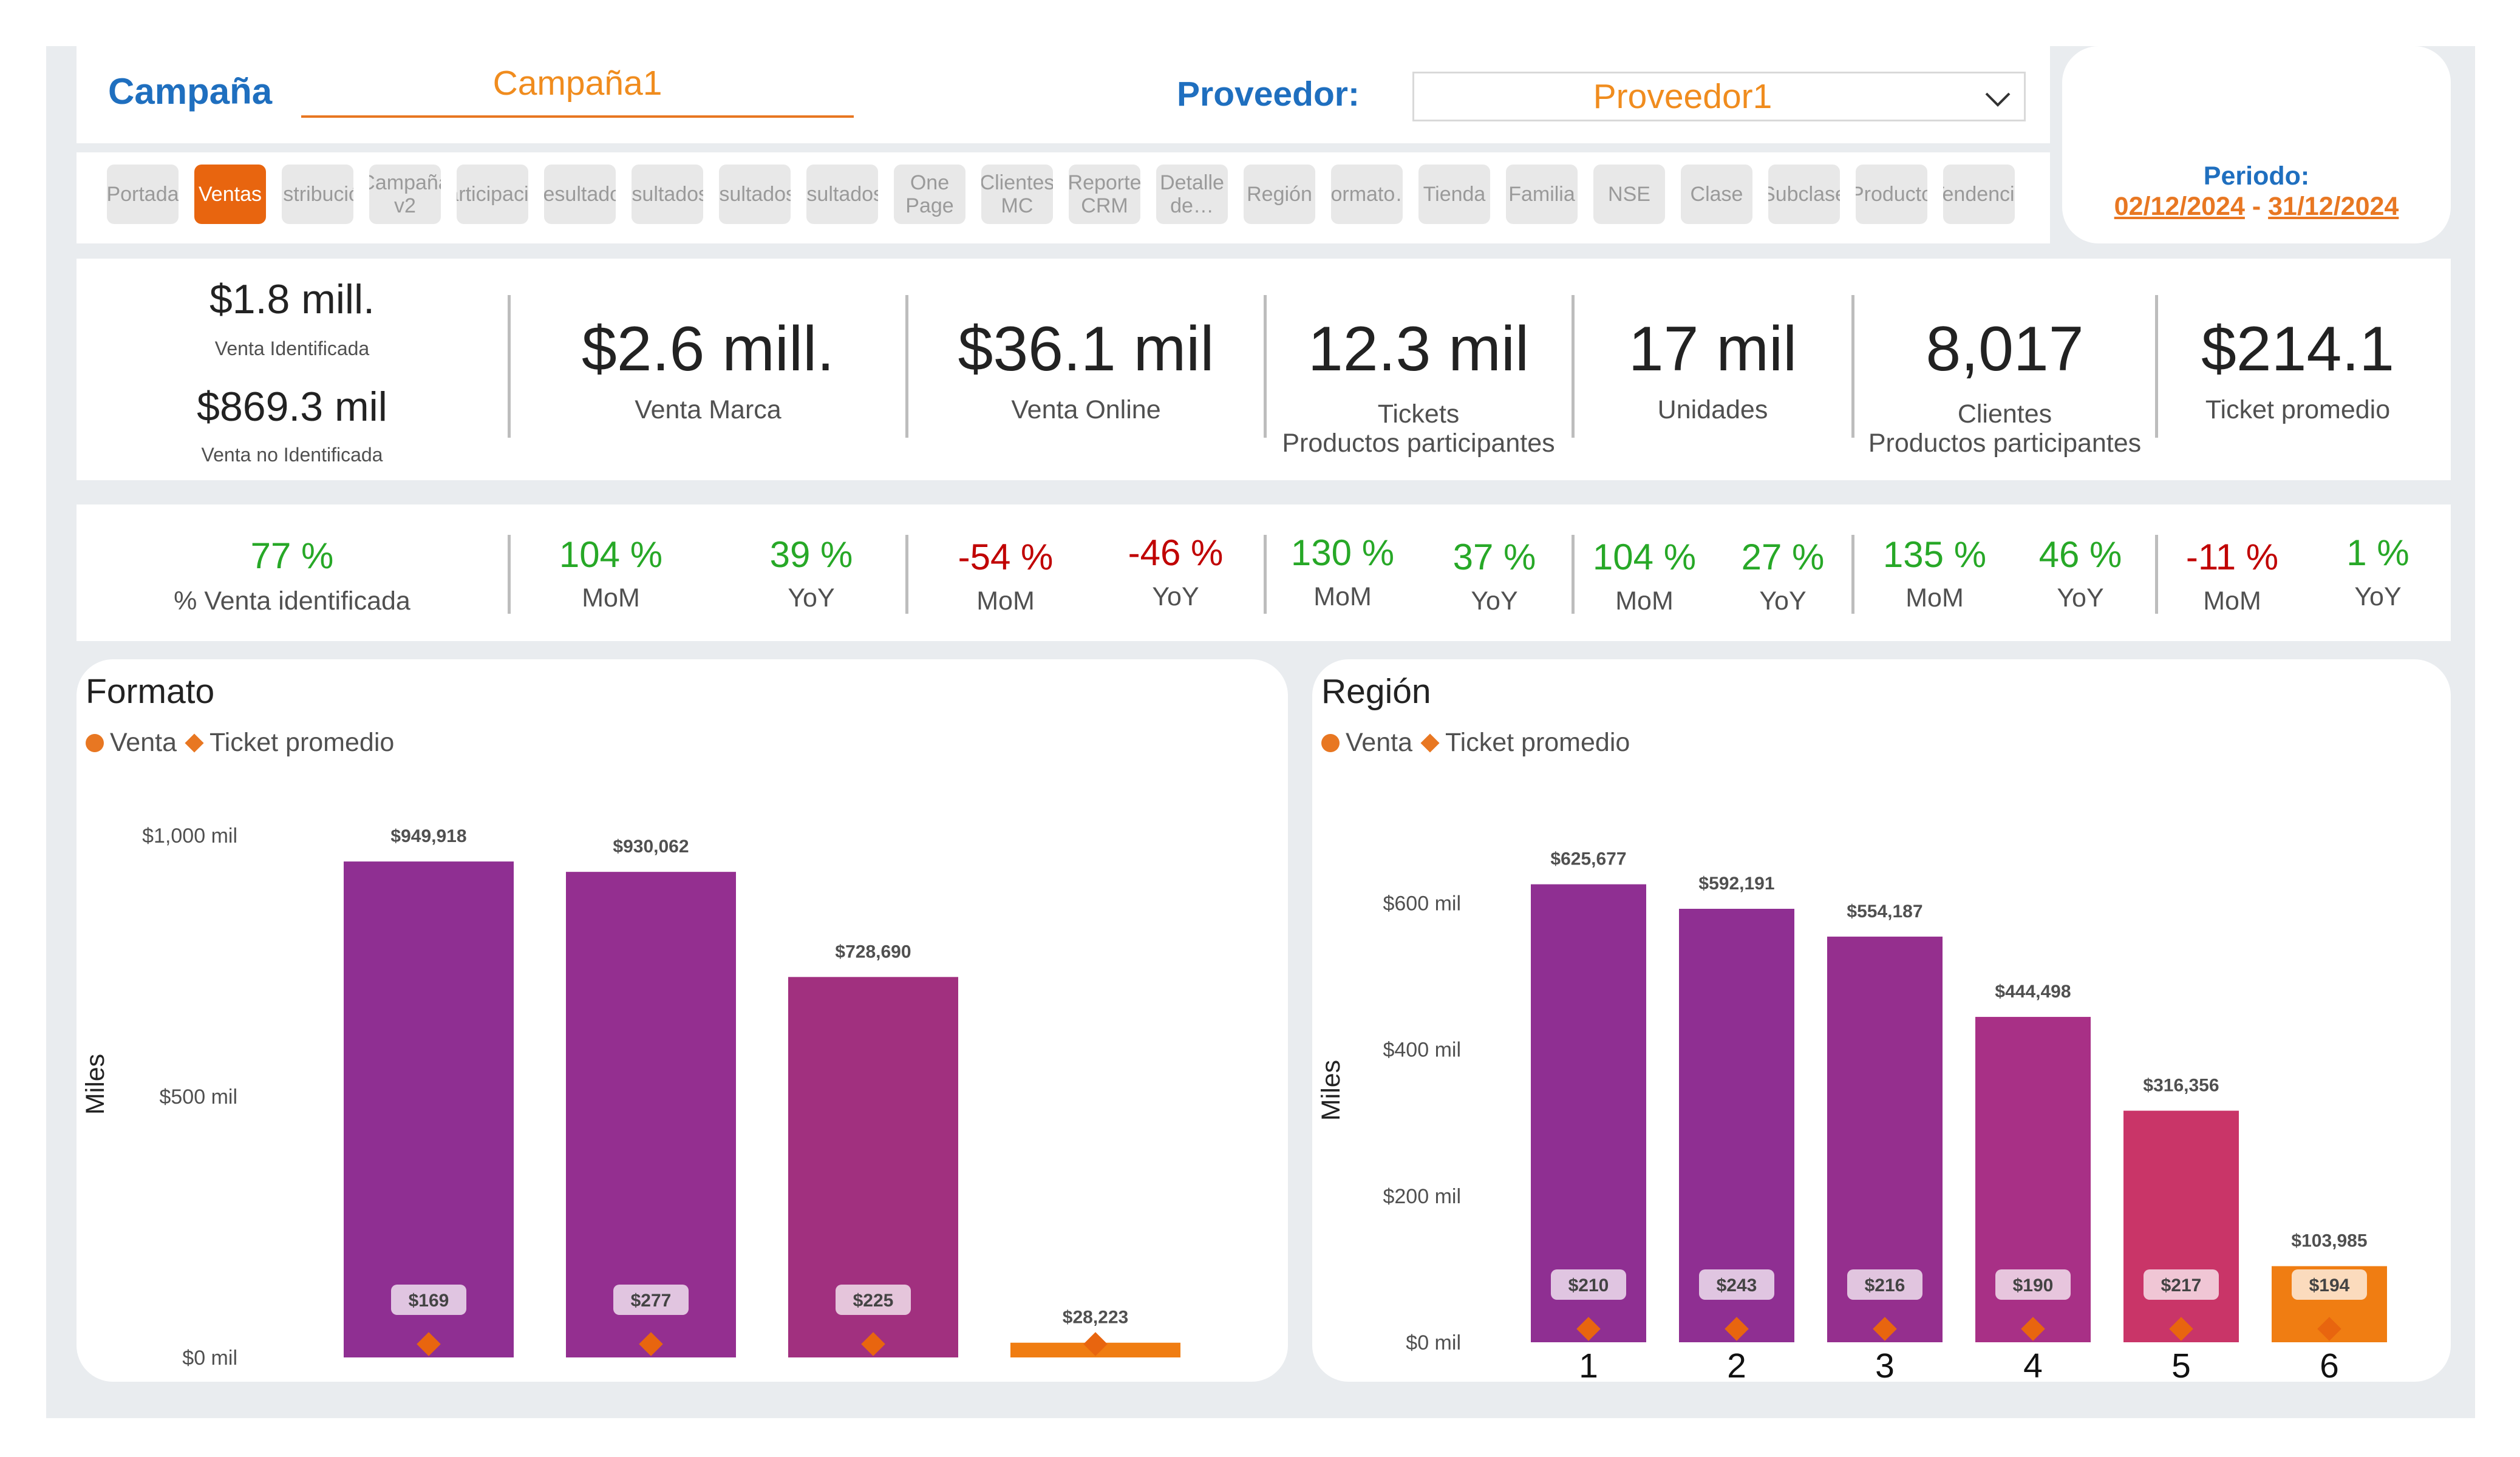  Describe the element at coordinates (1683, 96) in the screenshot. I see `provider-value: Proveedor1` at that location.